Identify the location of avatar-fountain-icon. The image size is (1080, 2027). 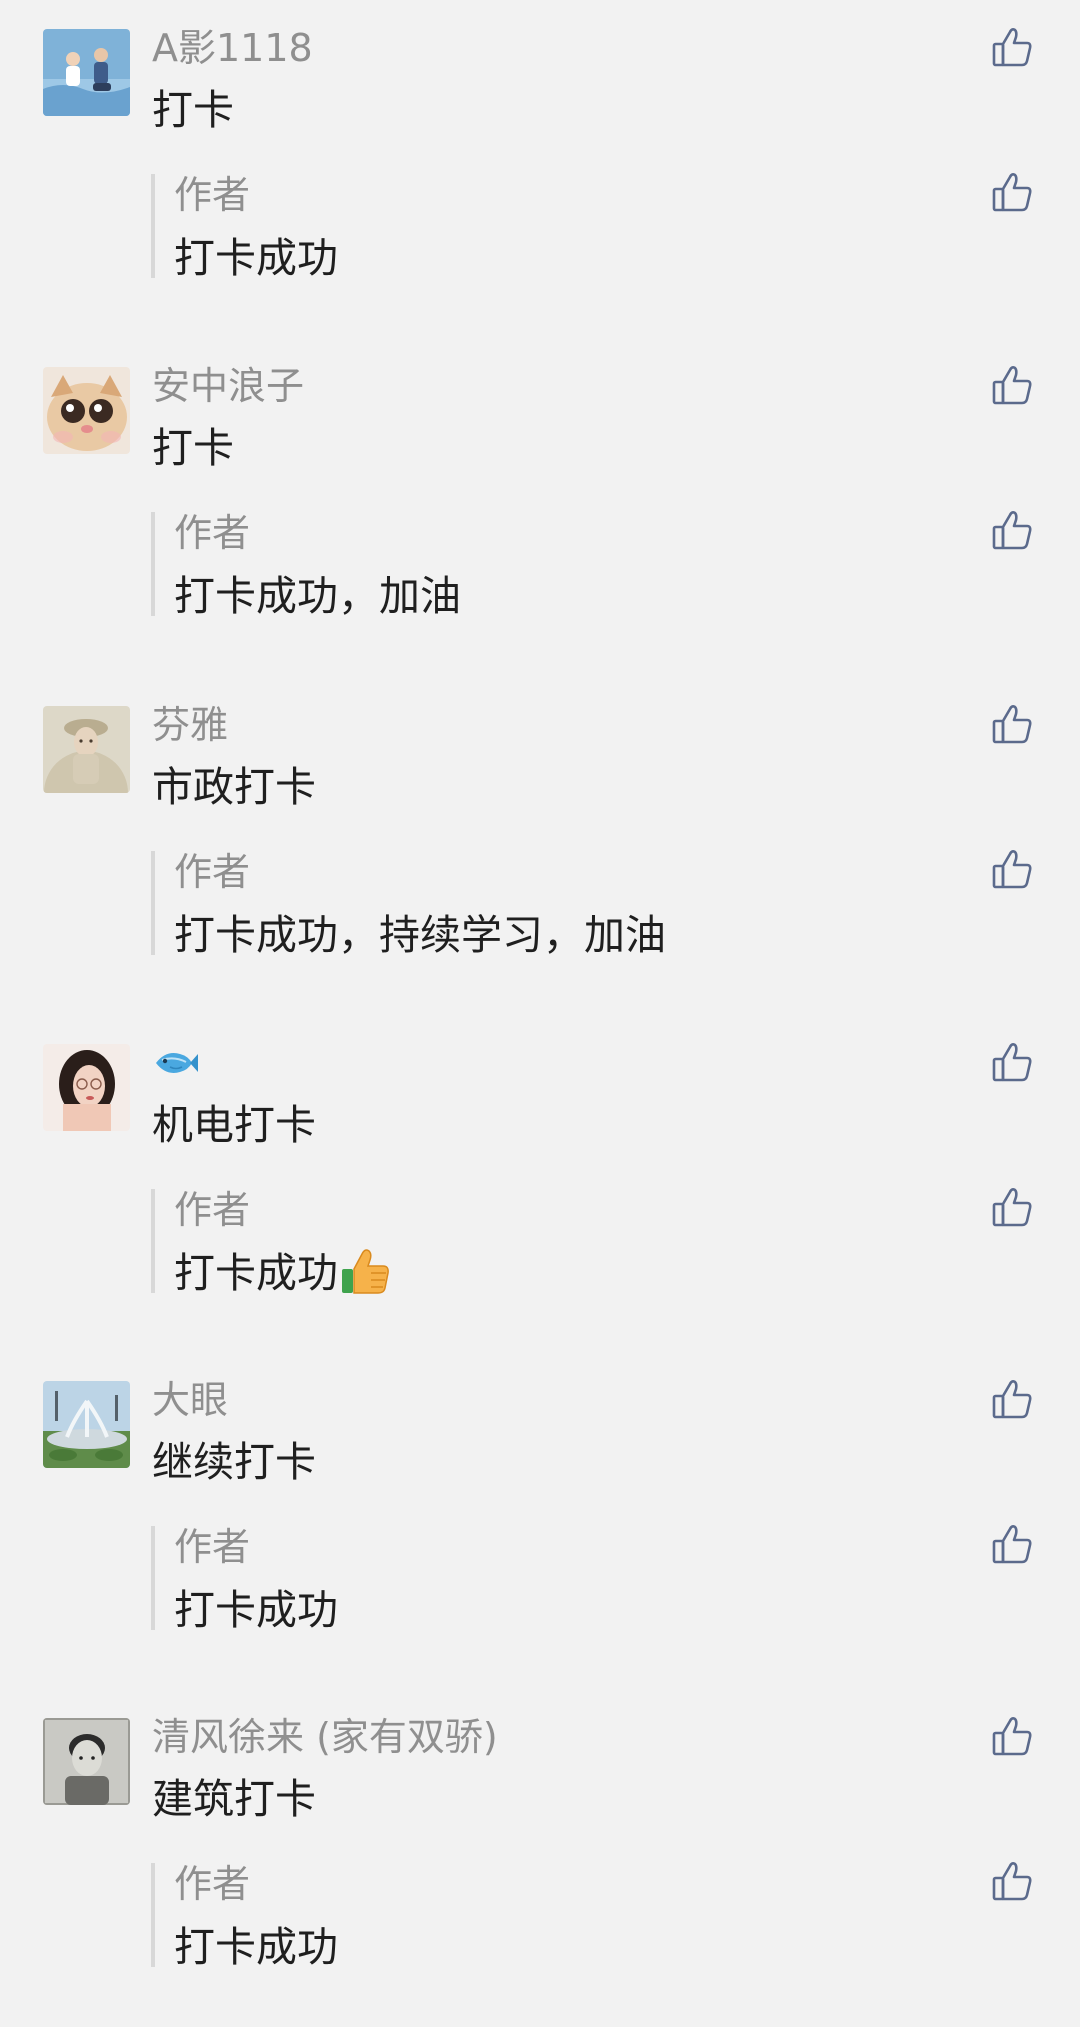
(86, 1424).